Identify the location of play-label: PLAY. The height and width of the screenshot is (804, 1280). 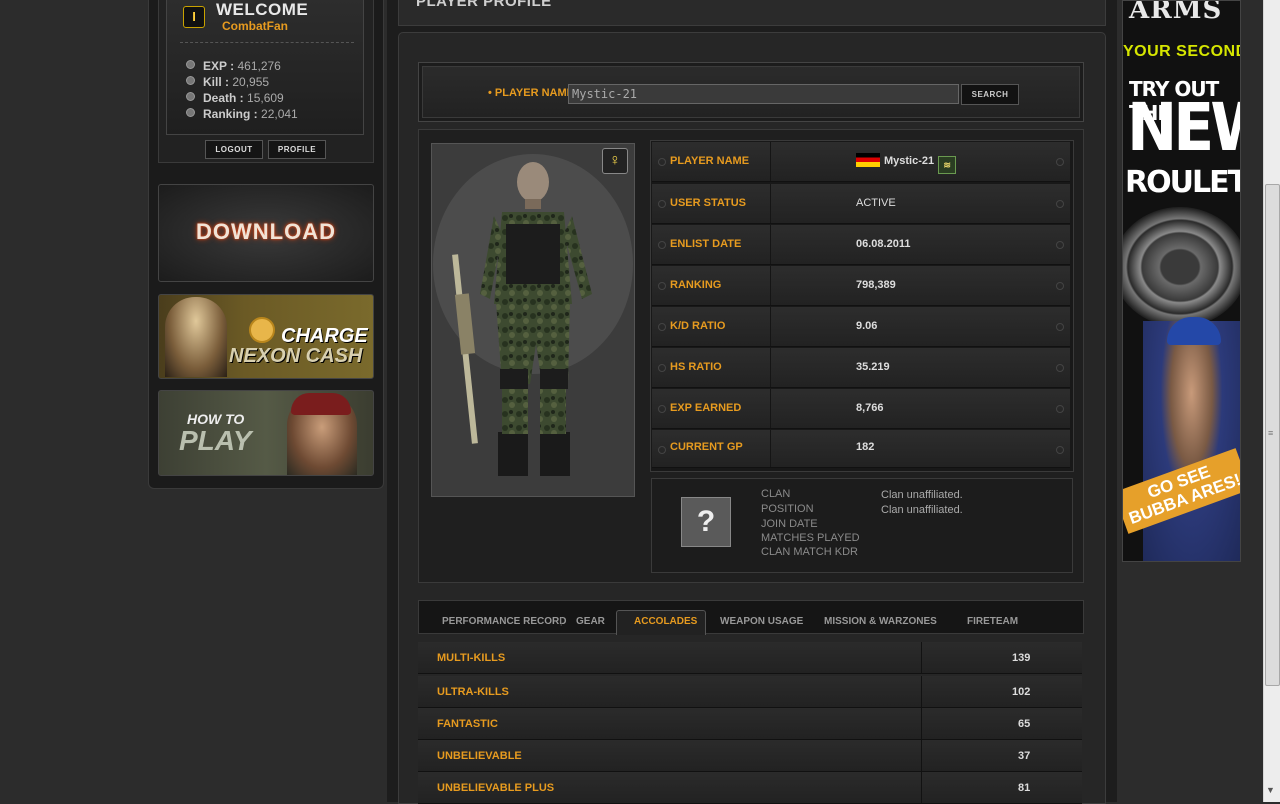
(215, 440).